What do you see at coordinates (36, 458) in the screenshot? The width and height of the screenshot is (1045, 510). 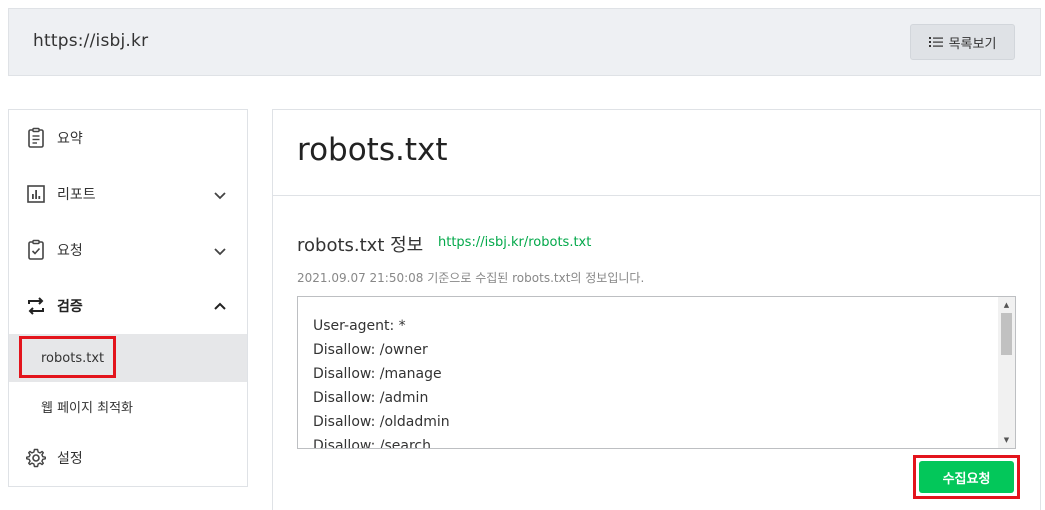 I see `gear-icon` at bounding box center [36, 458].